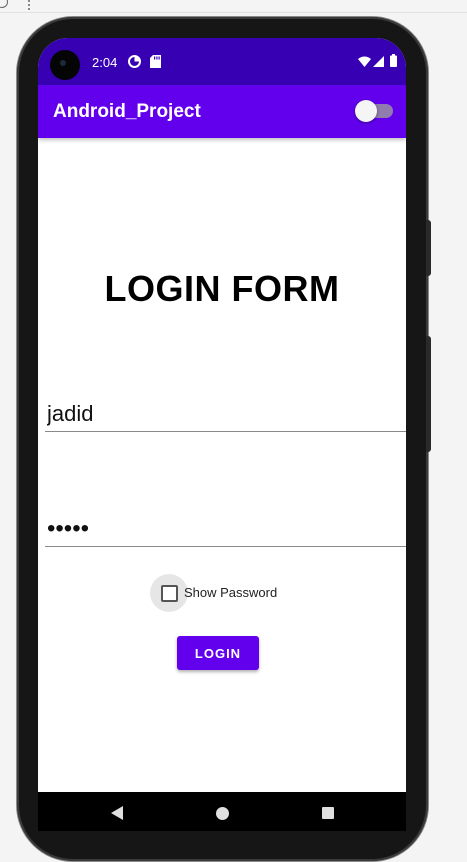 Image resolution: width=467 pixels, height=862 pixels. Describe the element at coordinates (233, 6) in the screenshot. I see `browser-toolbar` at that location.